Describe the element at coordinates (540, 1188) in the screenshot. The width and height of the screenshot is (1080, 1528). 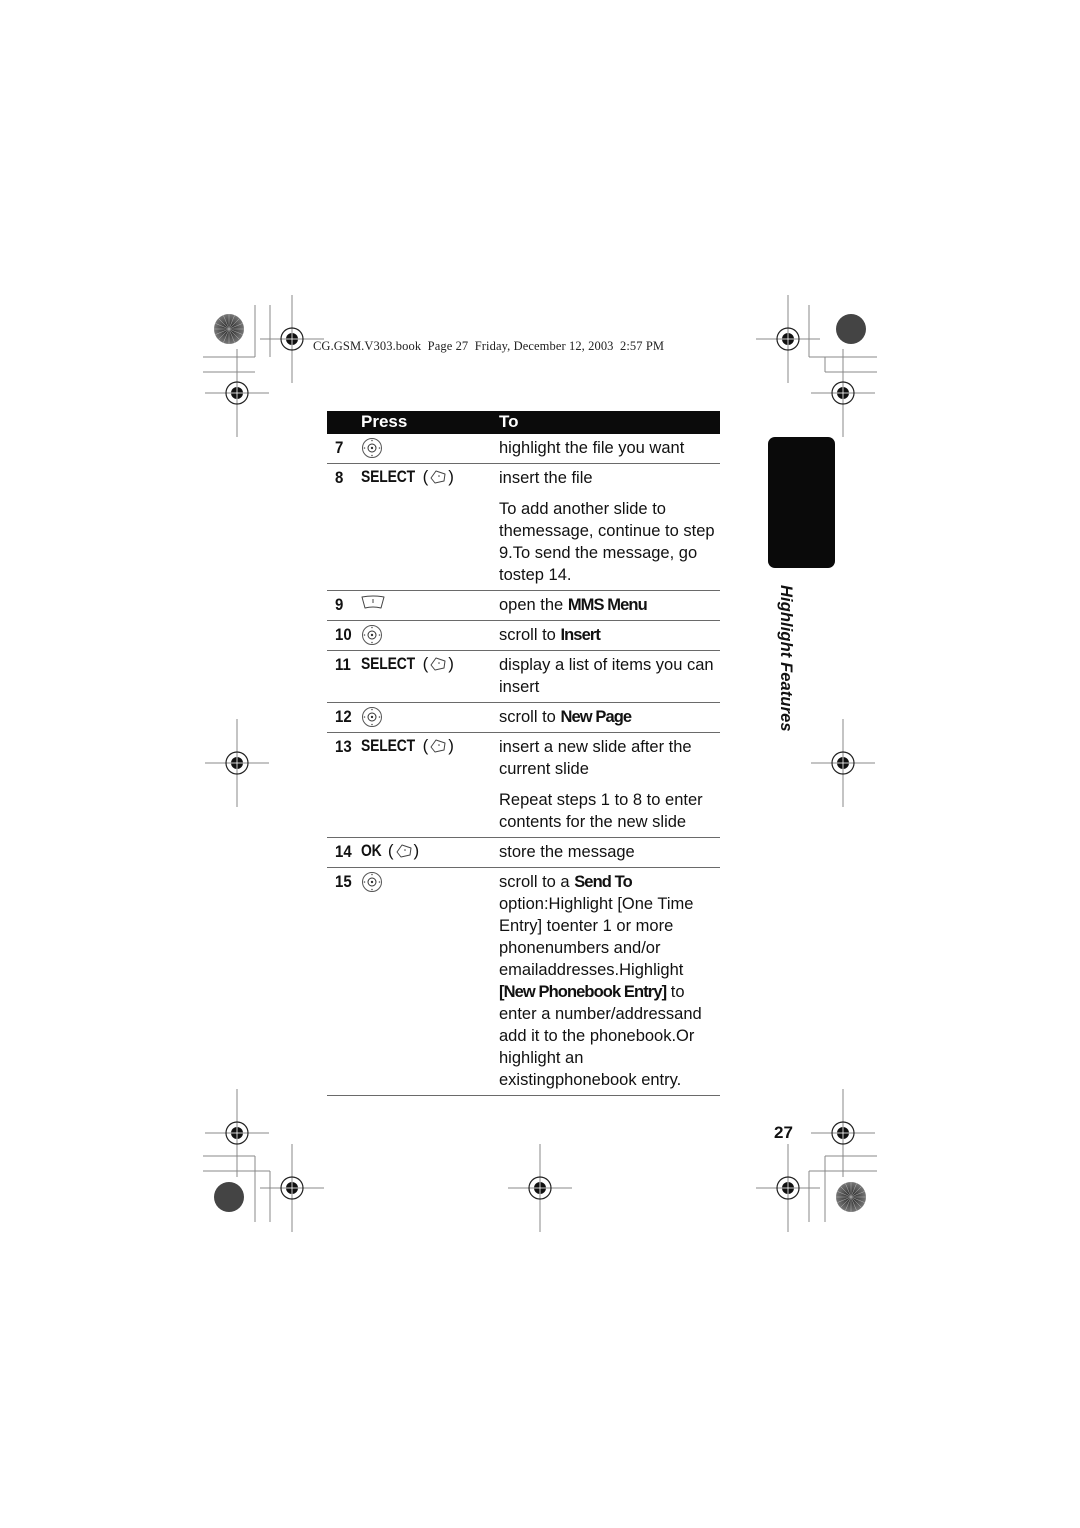
I see `crop-mark-bottom-center` at that location.